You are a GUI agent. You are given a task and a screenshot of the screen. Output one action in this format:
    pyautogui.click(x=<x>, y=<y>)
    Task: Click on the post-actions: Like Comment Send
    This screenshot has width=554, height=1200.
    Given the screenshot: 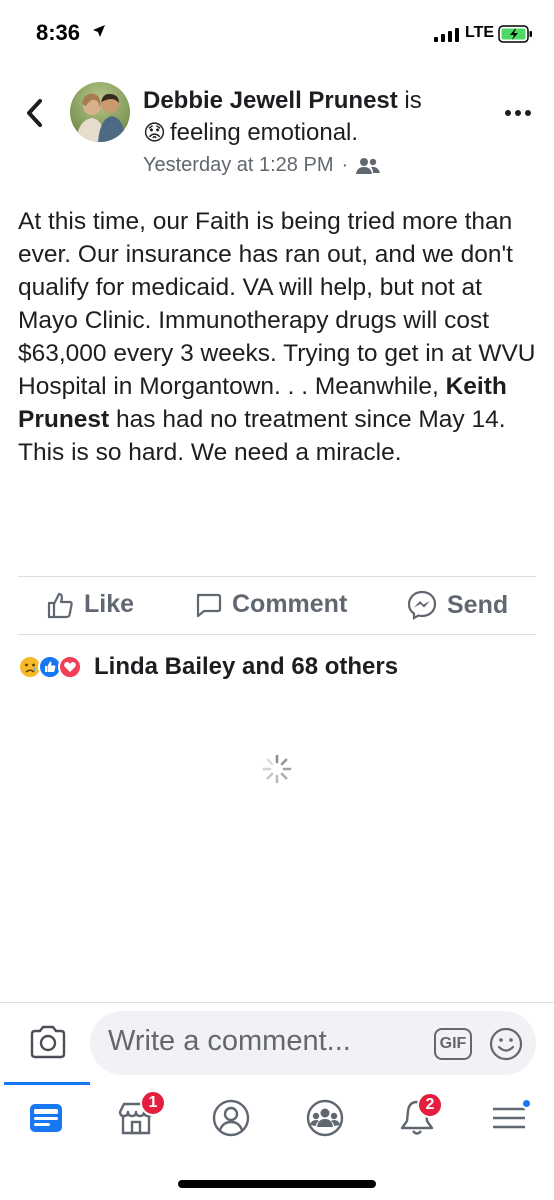 What is the action you would take?
    pyautogui.click(x=277, y=607)
    